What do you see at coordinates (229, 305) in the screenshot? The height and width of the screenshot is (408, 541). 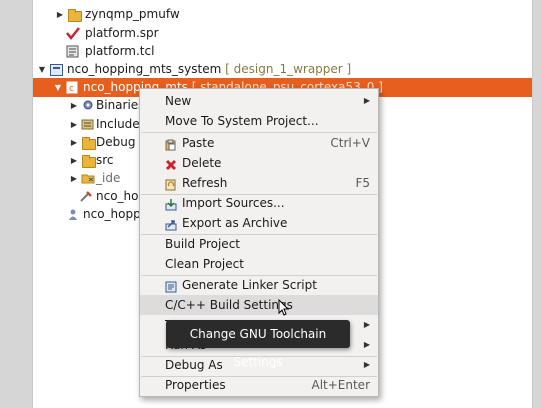 I see `menu-item-label: C/C++ Build Settings` at bounding box center [229, 305].